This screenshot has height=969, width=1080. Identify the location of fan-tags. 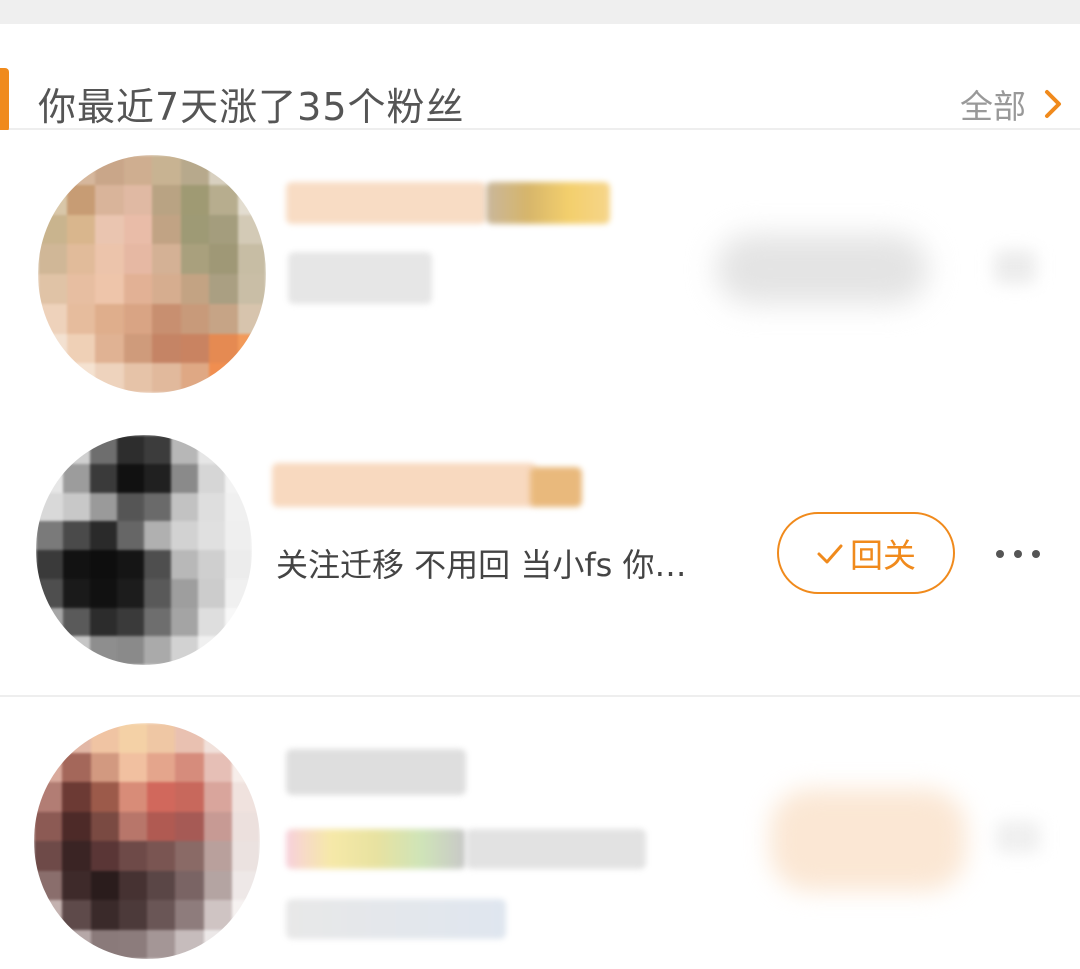
(556, 849).